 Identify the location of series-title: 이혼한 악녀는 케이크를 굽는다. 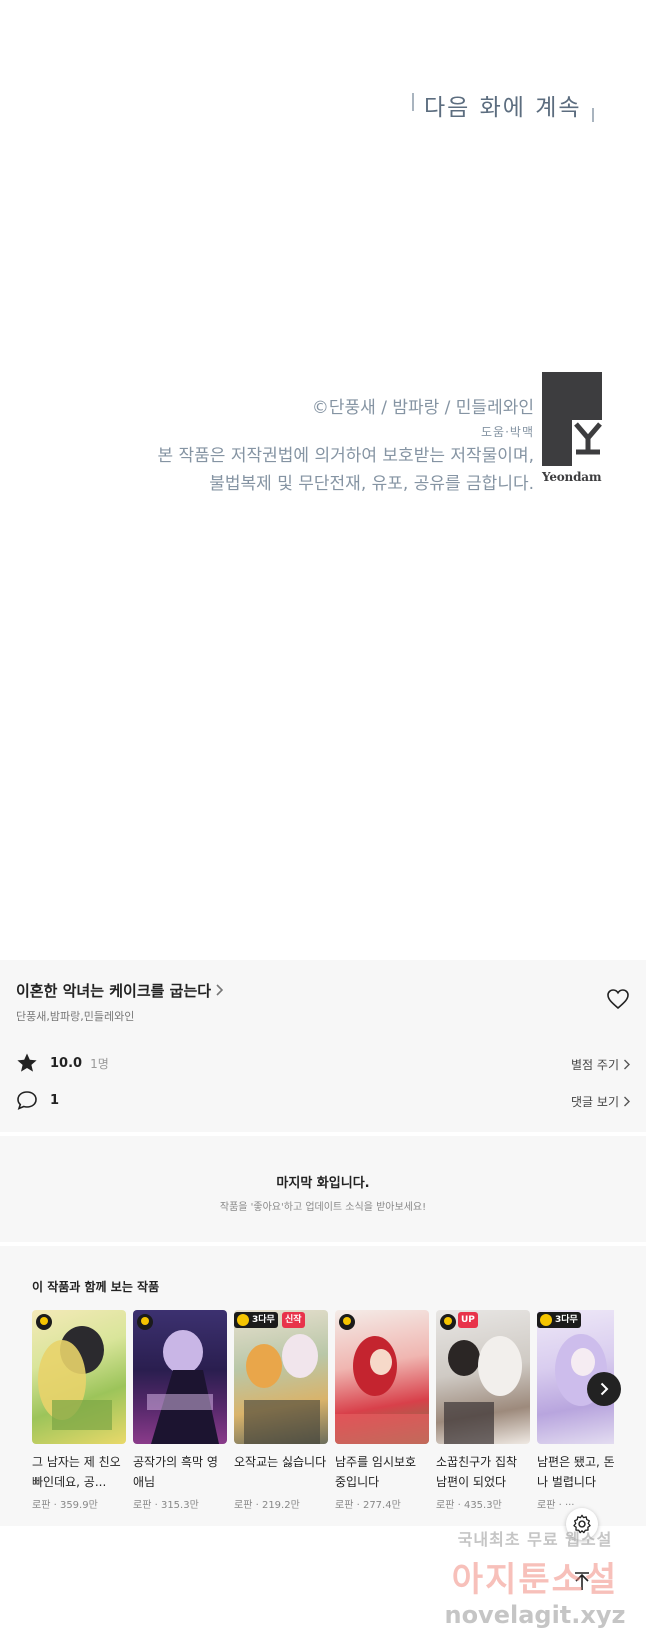
(113, 990).